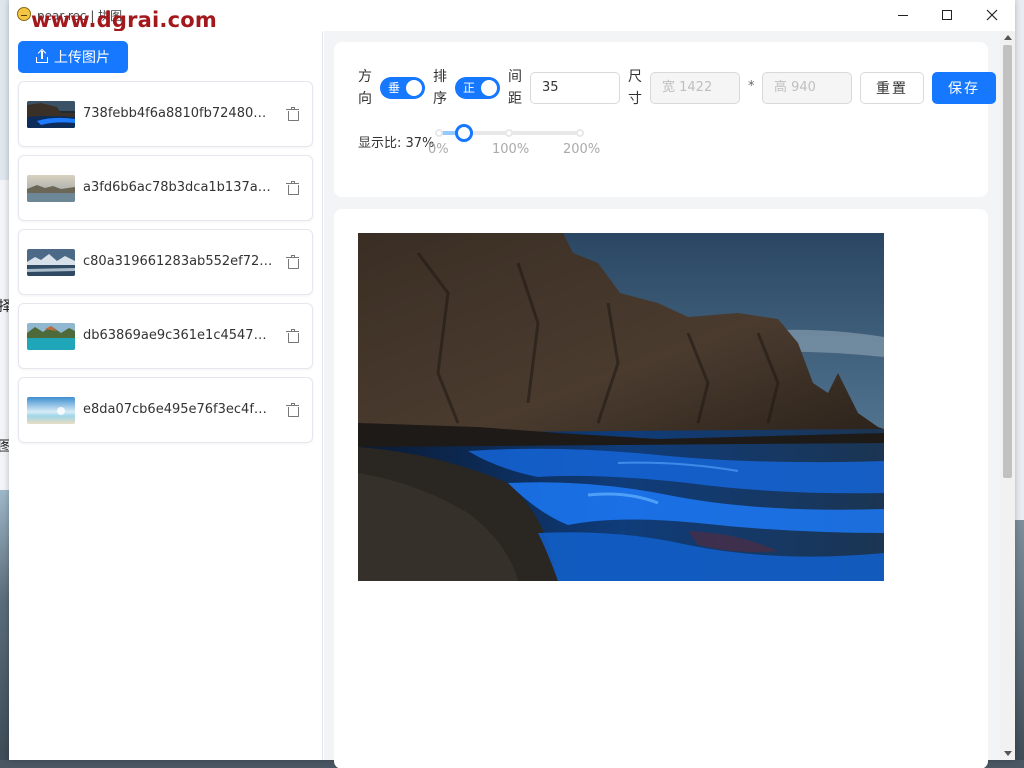 The width and height of the screenshot is (1024, 768). Describe the element at coordinates (1007, 261) in the screenshot. I see `scrollbar-thumb` at that location.